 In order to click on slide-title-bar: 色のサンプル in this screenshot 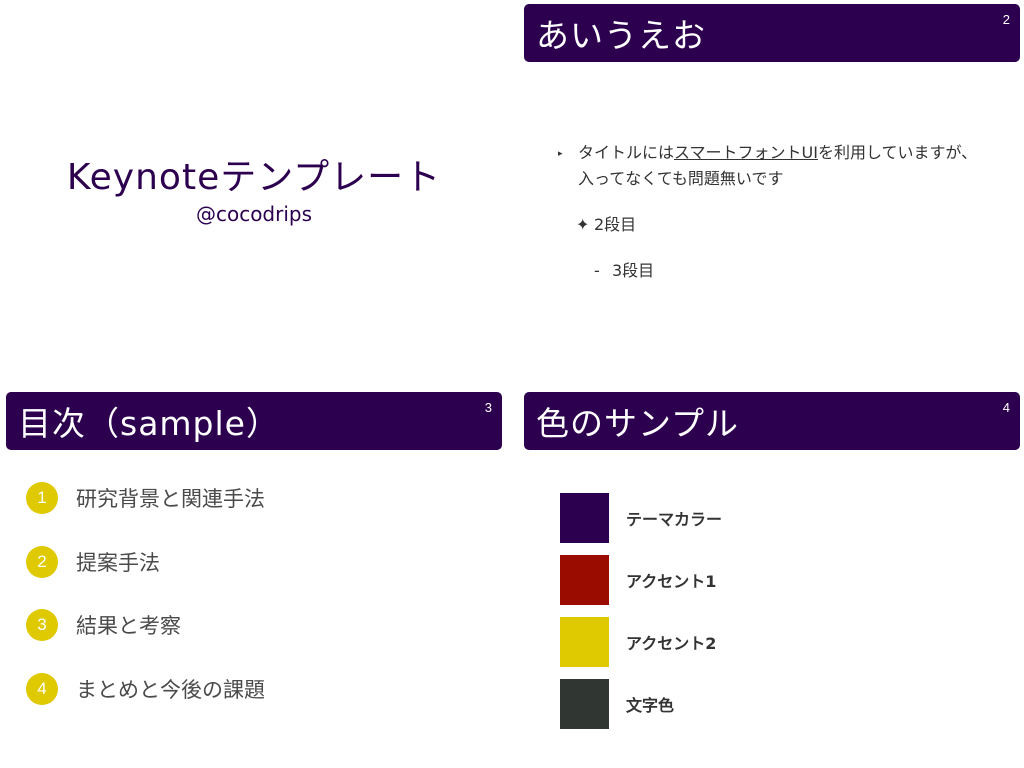, I will do `click(772, 421)`.